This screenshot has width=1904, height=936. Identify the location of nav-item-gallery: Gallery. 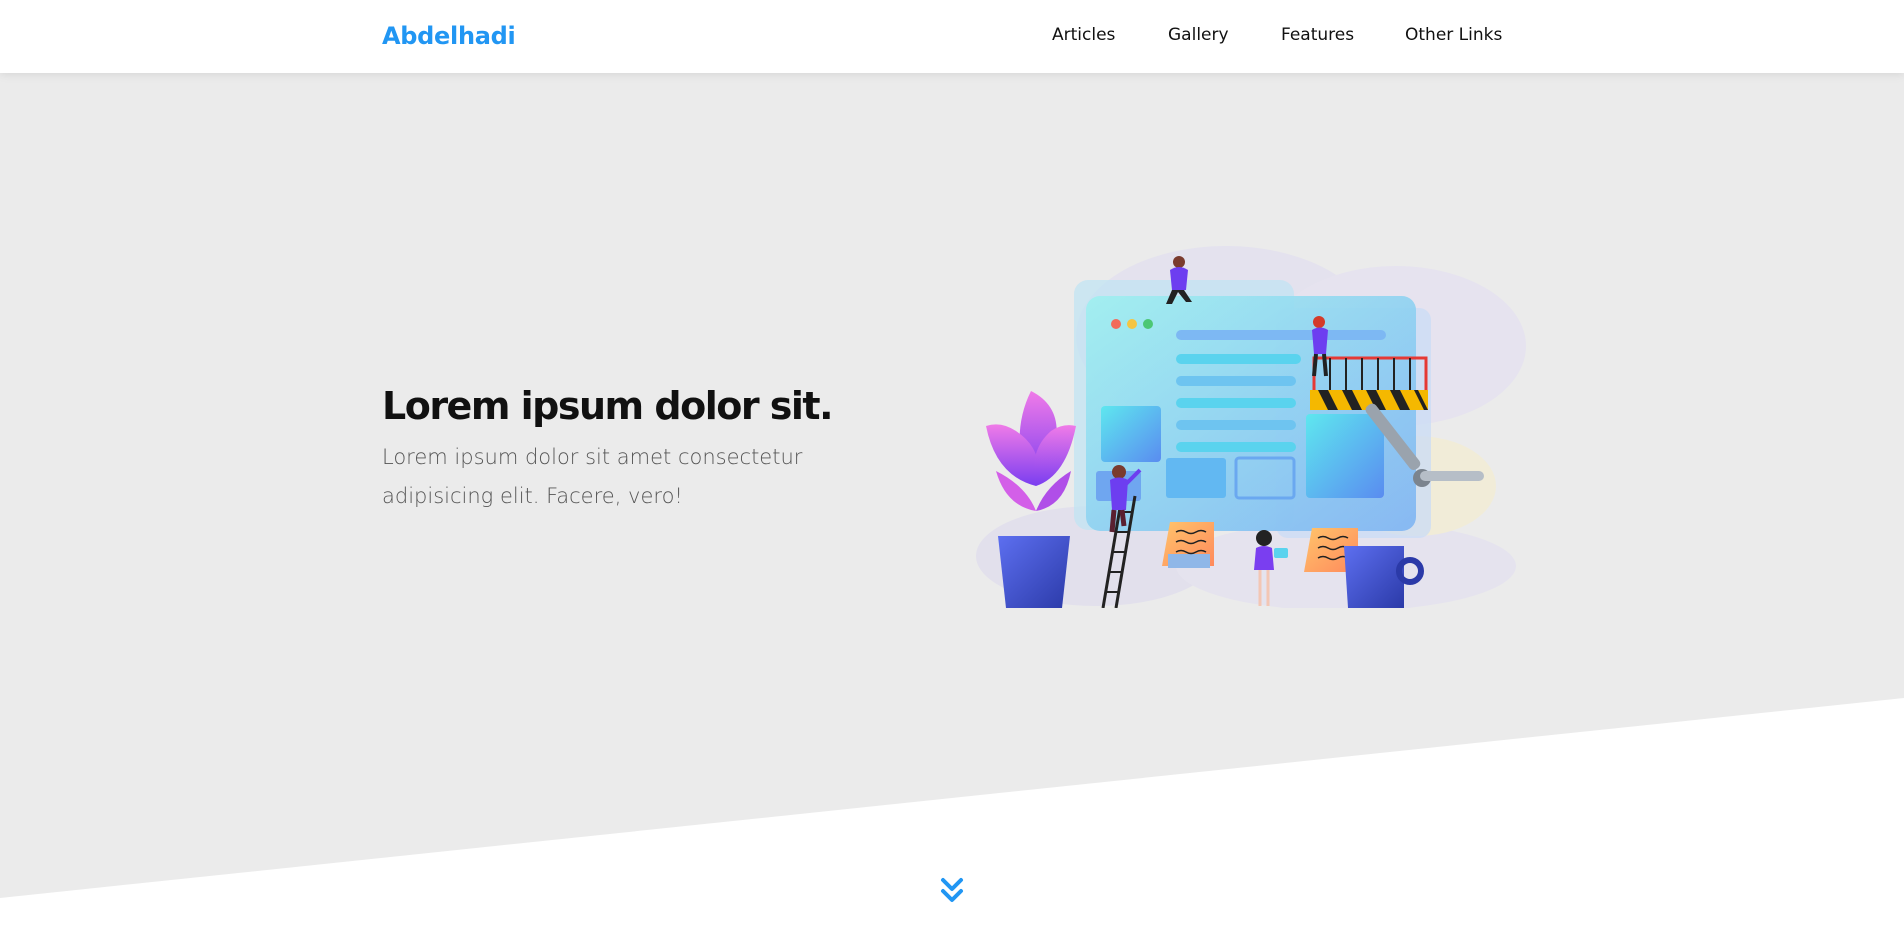
(1224, 35).